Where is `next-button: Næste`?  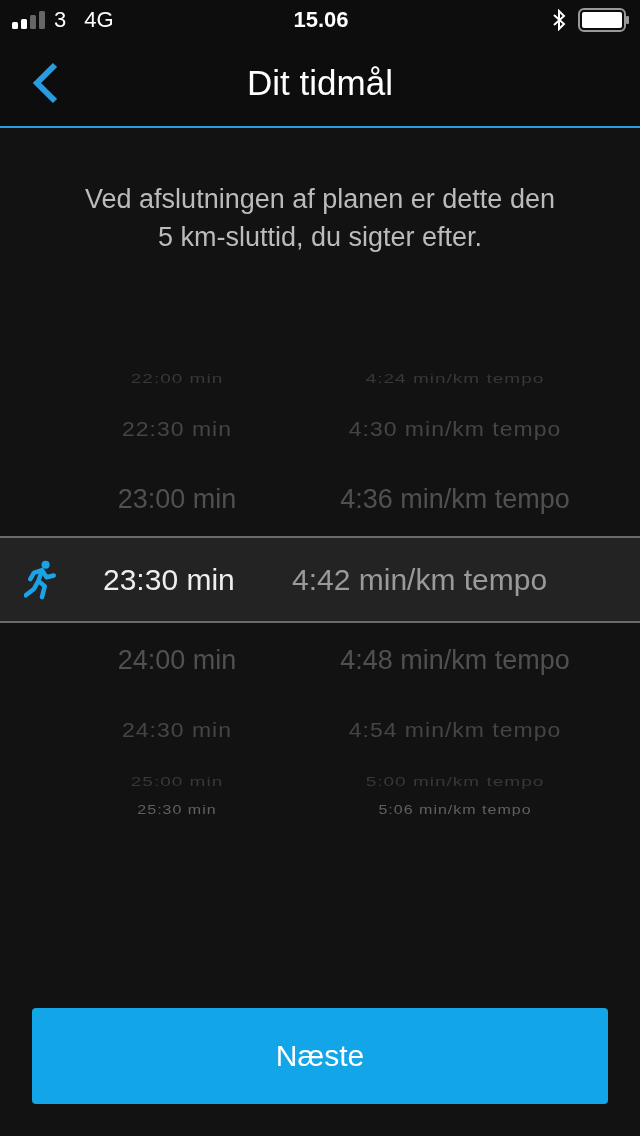
next-button: Næste is located at coordinates (320, 1056).